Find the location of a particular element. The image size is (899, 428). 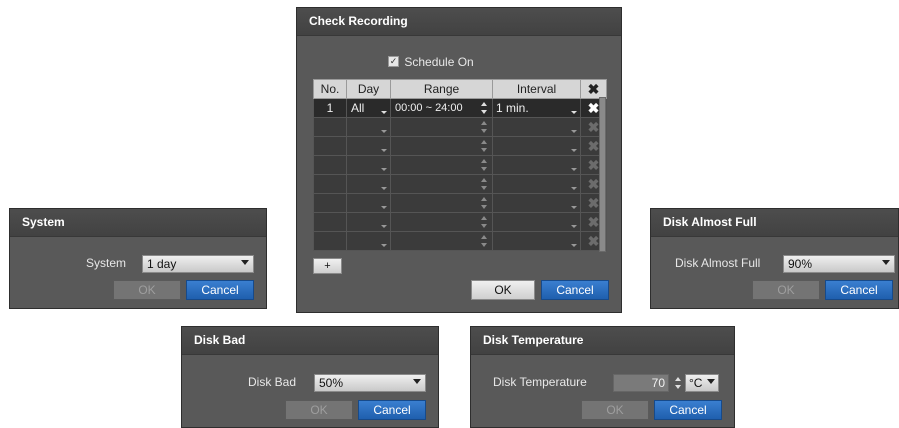

delete-all-icon: ✖ is located at coordinates (593, 89).